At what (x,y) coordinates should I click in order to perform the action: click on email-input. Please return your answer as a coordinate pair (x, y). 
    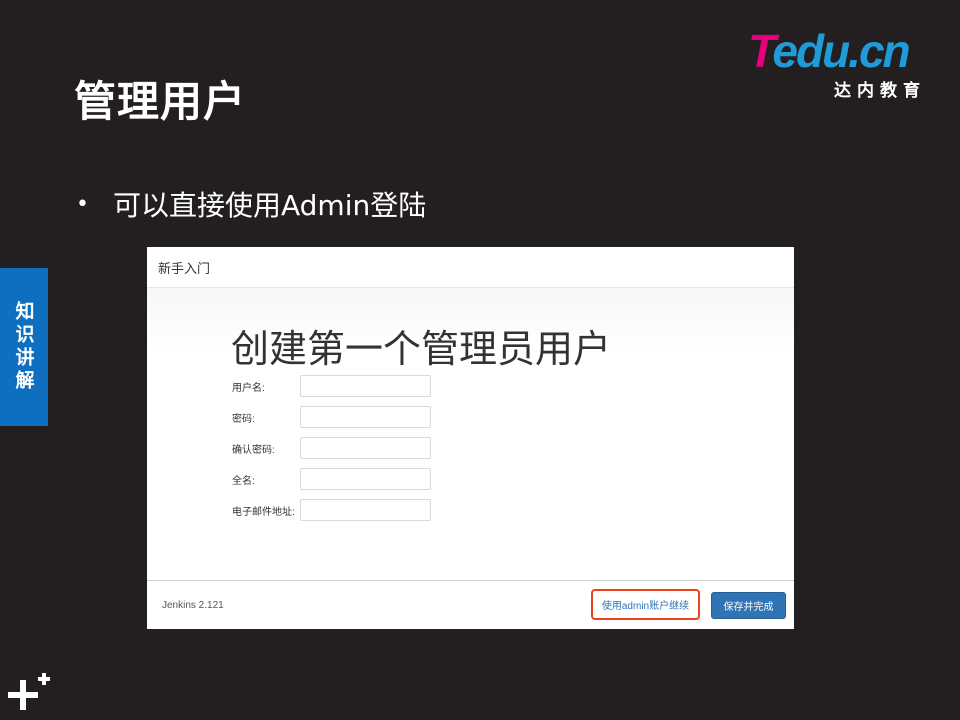
    Looking at the image, I should click on (365, 510).